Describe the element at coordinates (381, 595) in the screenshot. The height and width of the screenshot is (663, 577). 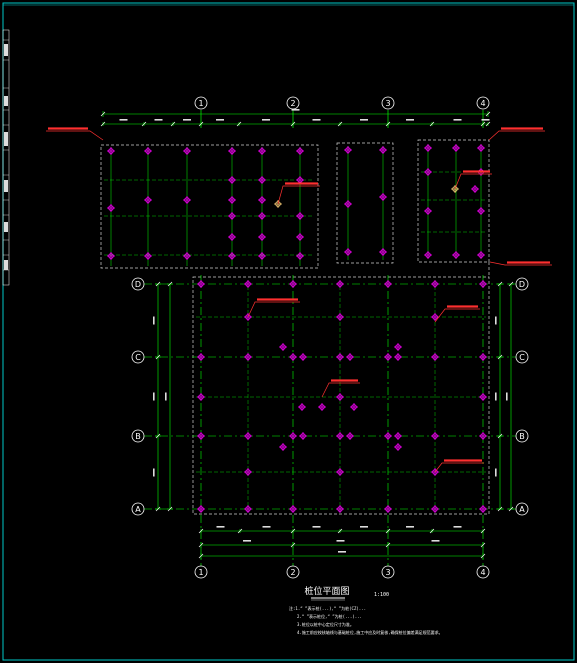
I see `drawing-scale: 1:100` at that location.